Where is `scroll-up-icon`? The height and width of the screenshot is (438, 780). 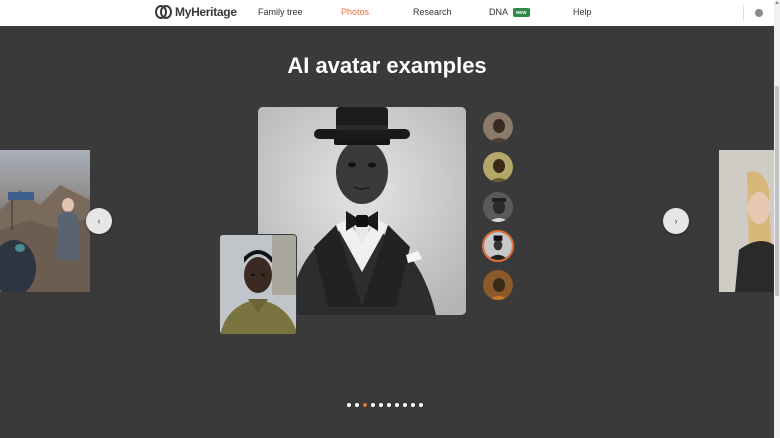 scroll-up-icon is located at coordinates (777, 2).